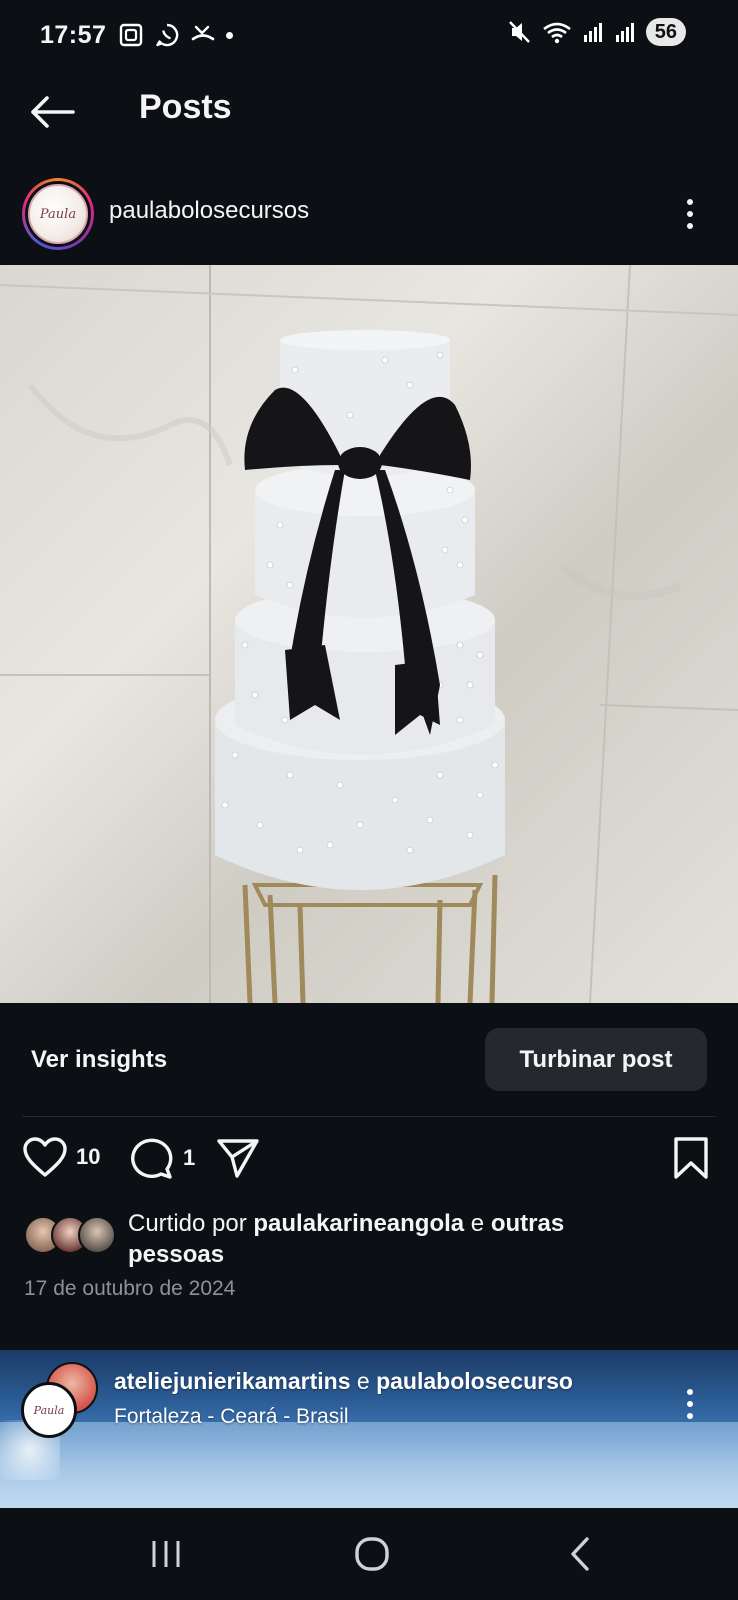 This screenshot has height=1600, width=738. I want to click on liker-username: paulakarineangola, so click(358, 1223).